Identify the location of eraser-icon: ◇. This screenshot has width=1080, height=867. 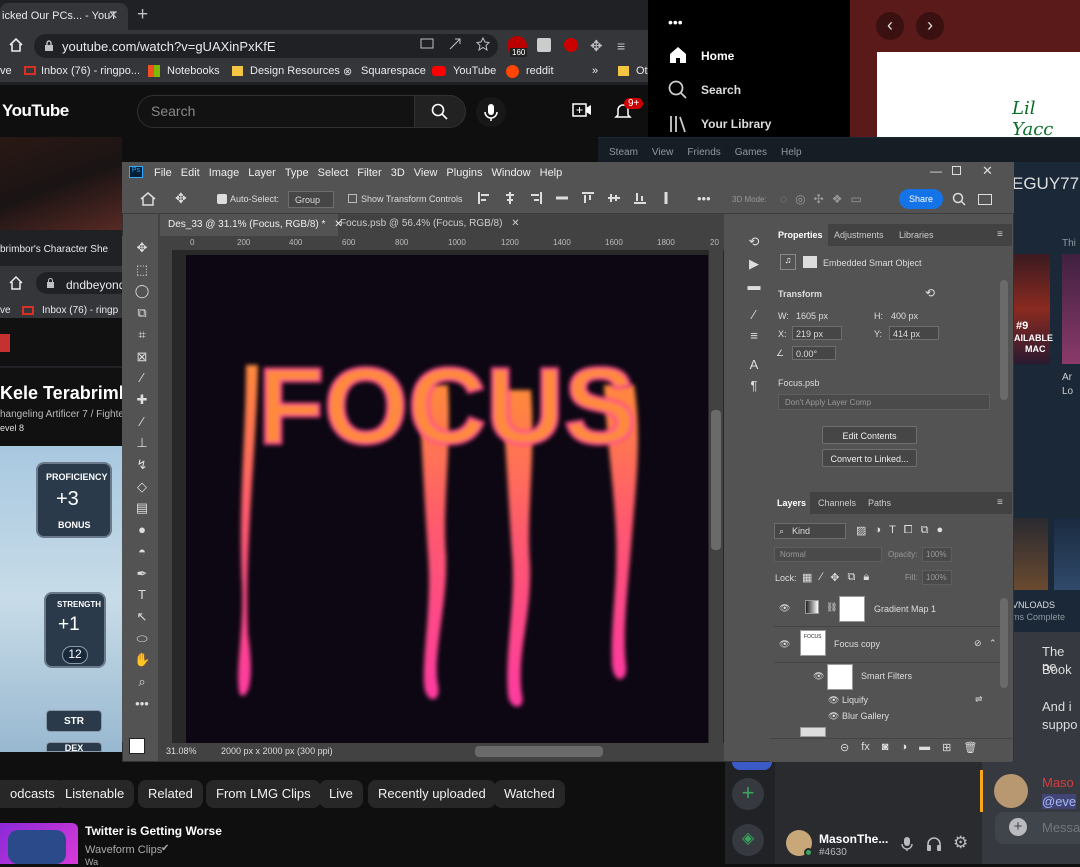
(142, 487).